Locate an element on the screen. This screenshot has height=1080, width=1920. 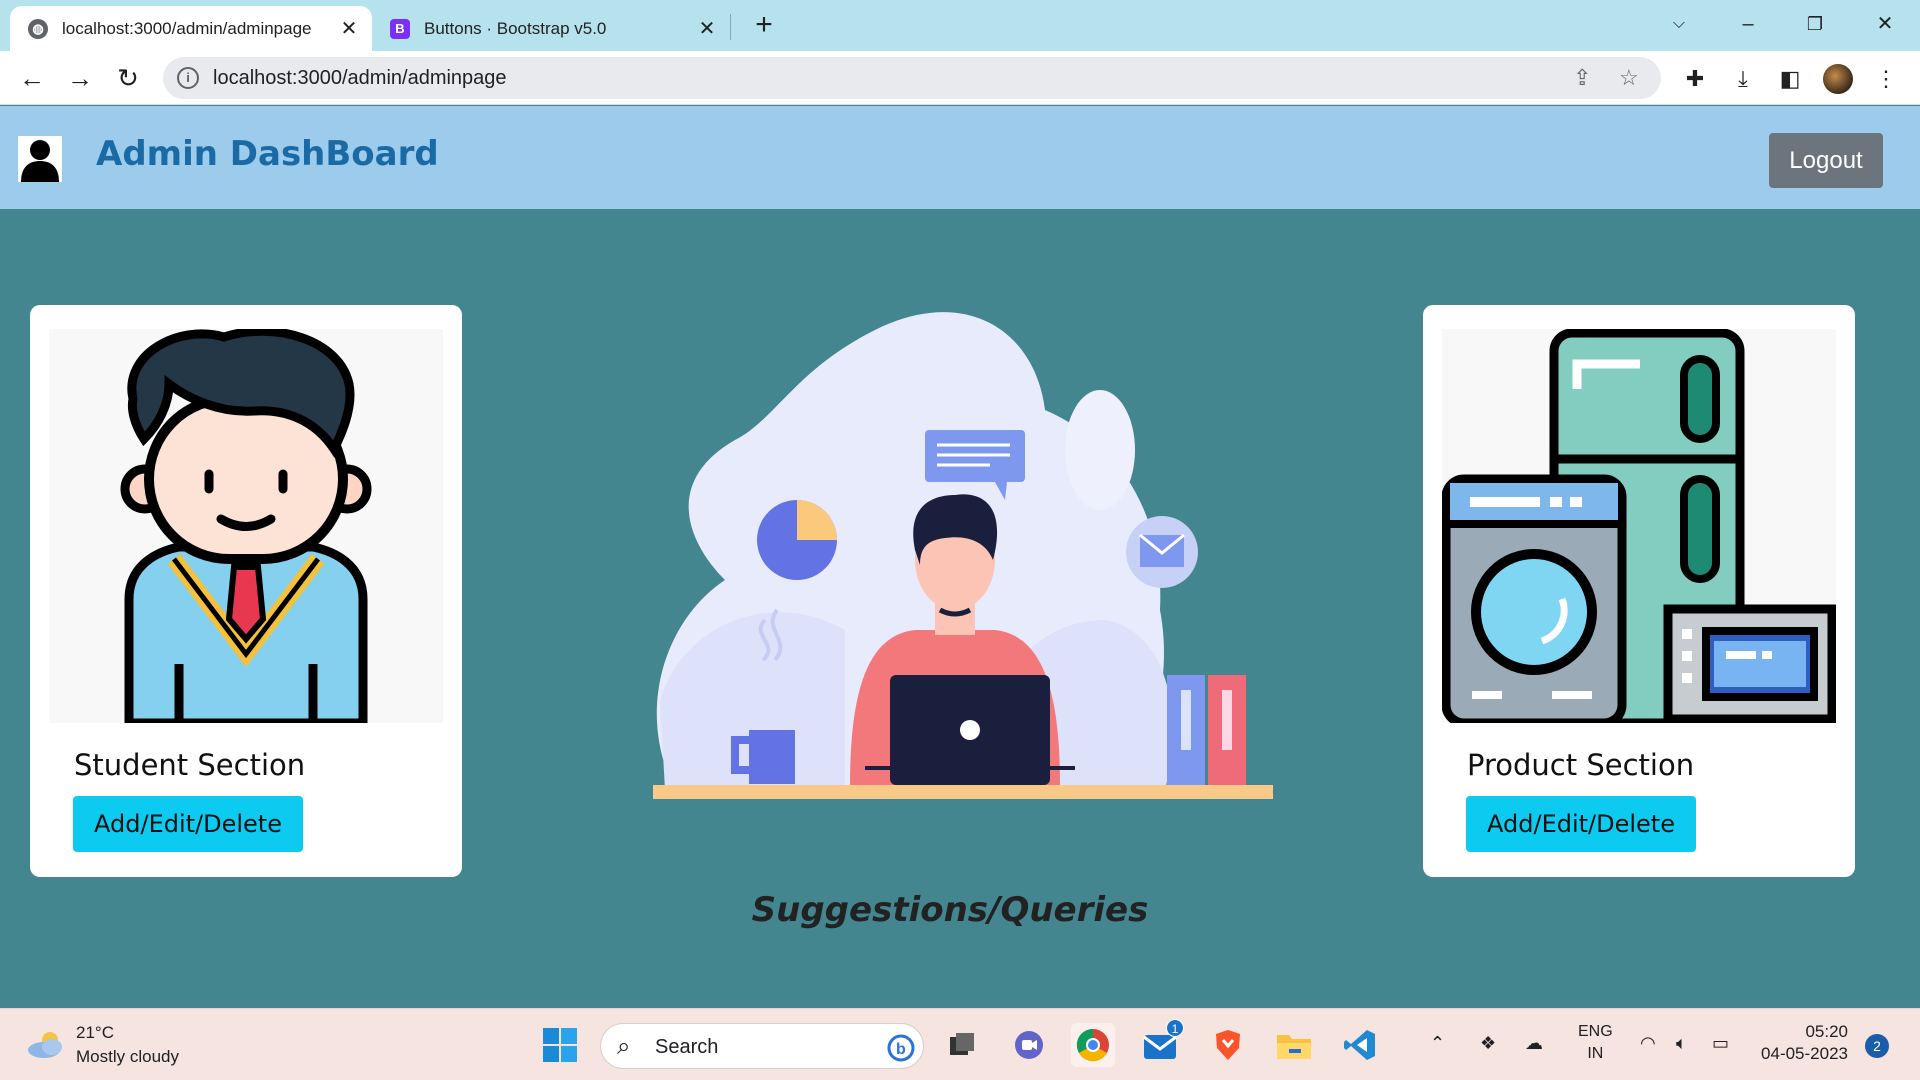
student-add-edit-delete-button: Add/Edit/Delete is located at coordinates (188, 824).